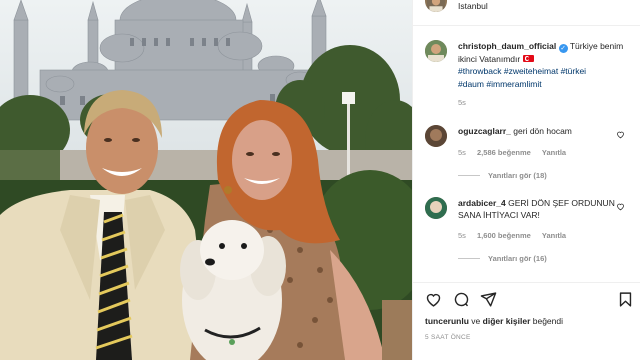 The image size is (640, 360). I want to click on bookmark-icon, so click(625, 299).